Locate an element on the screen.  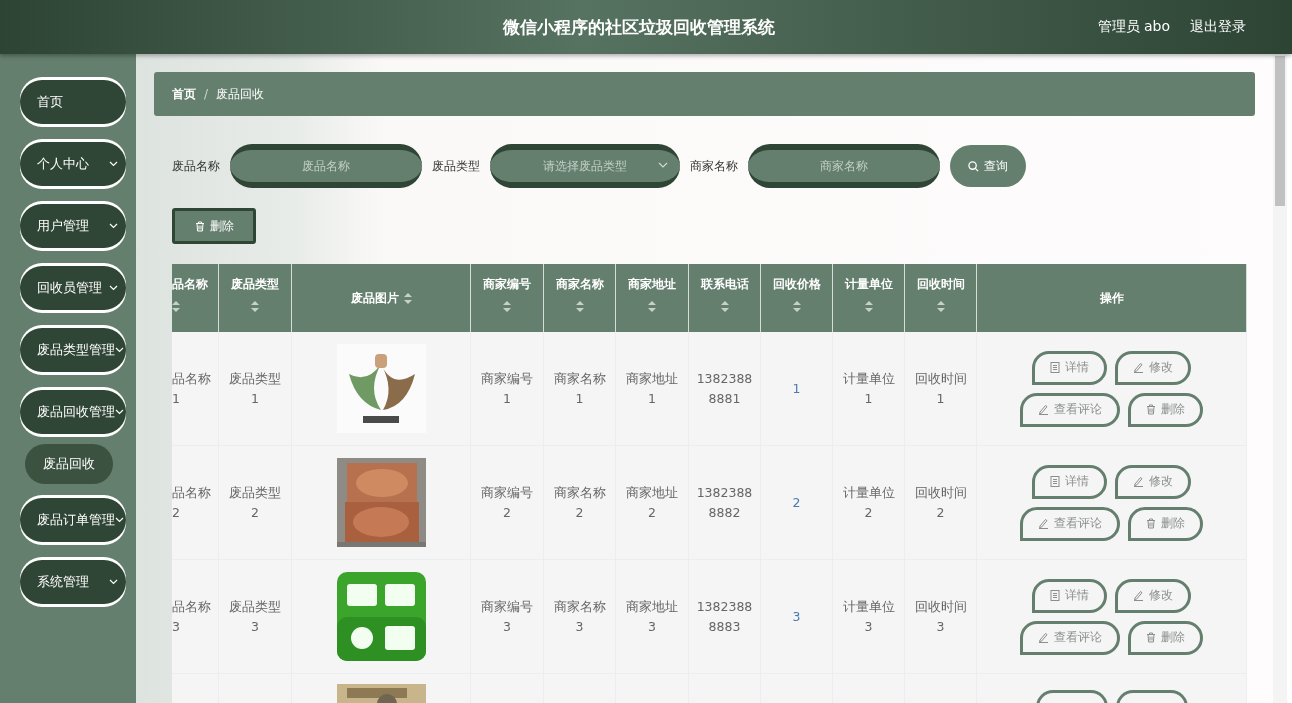
table-cell: 商家编号1 is located at coordinates (507, 389).